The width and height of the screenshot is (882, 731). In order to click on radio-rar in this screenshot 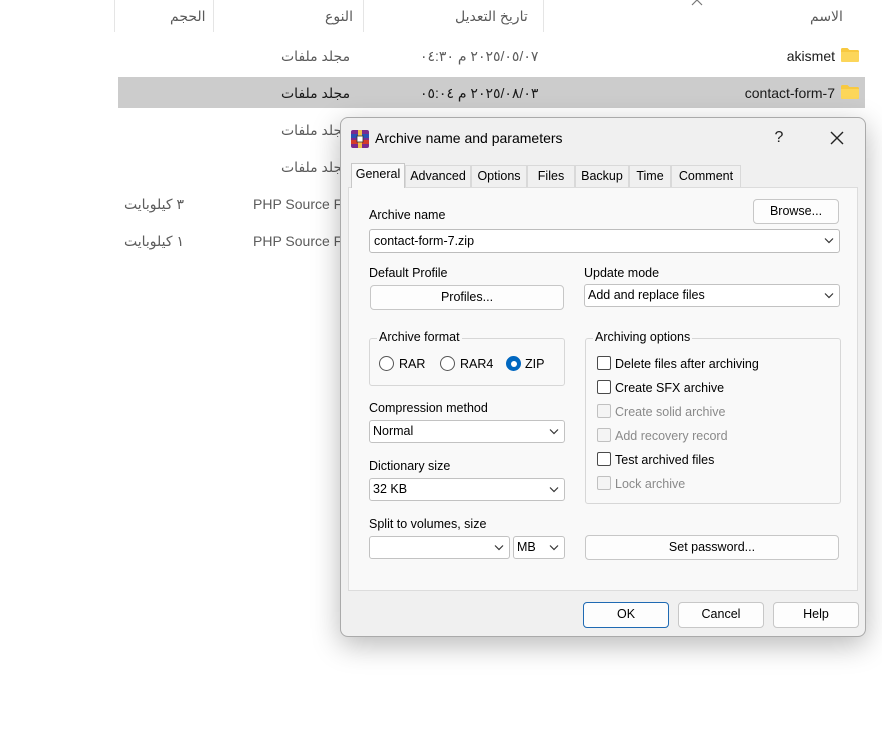, I will do `click(386, 363)`.